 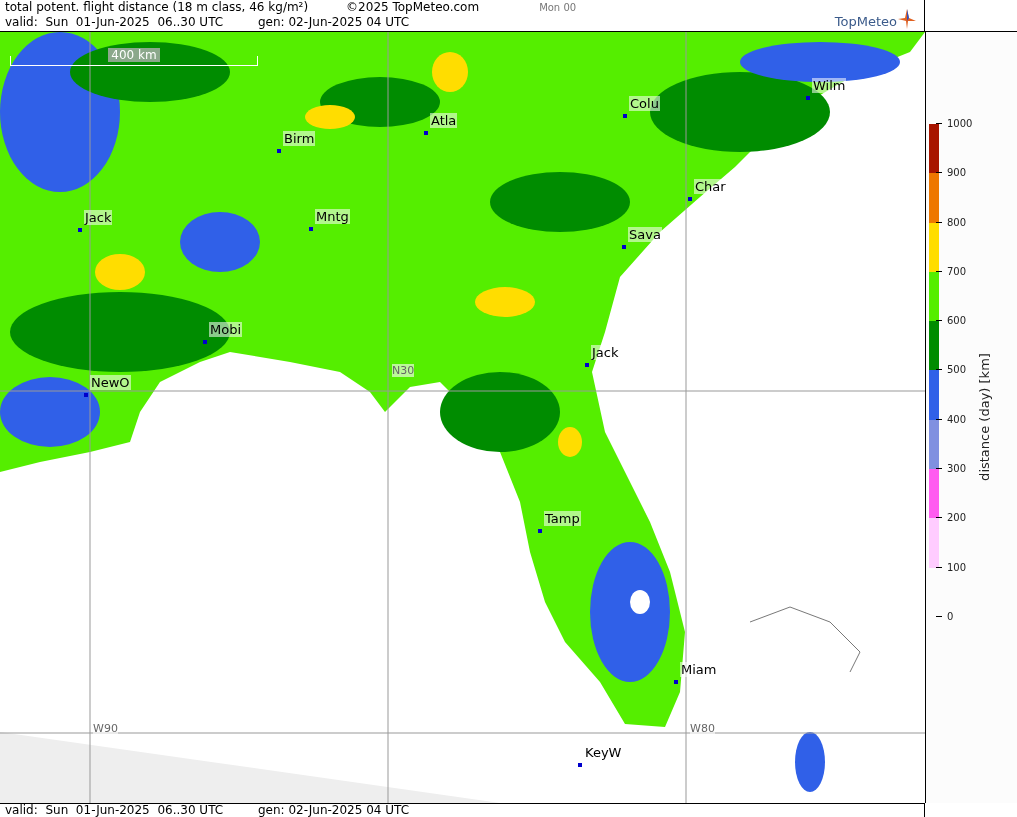 What do you see at coordinates (957, 518) in the screenshot?
I see `legend-tick-label: 200` at bounding box center [957, 518].